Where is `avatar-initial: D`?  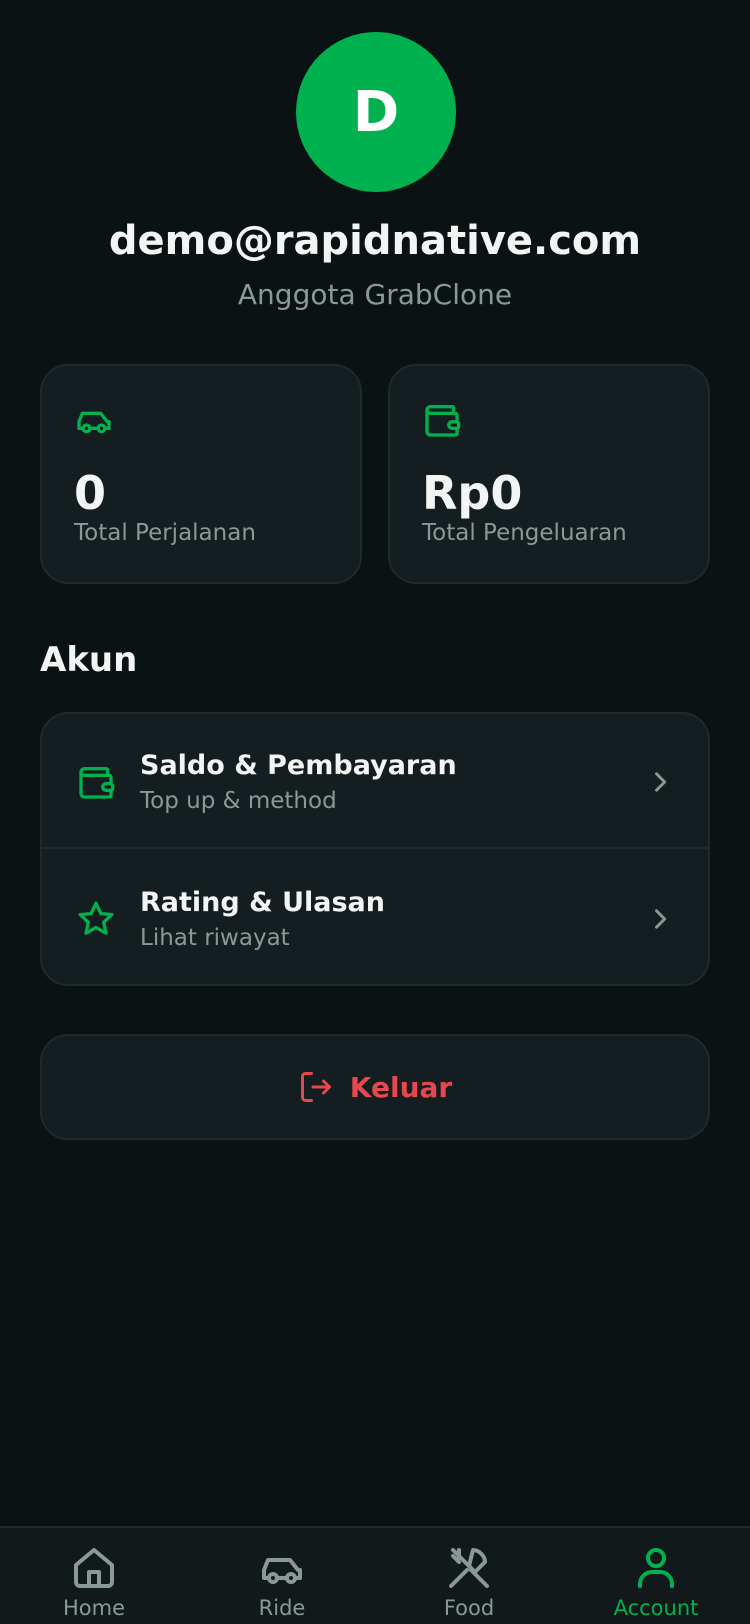
avatar-initial: D is located at coordinates (376, 112).